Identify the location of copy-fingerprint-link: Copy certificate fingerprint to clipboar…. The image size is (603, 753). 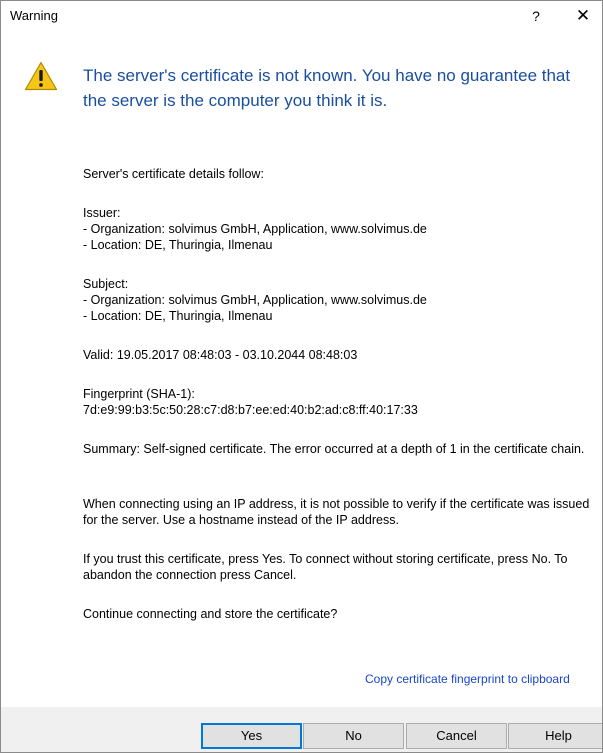
(467, 679).